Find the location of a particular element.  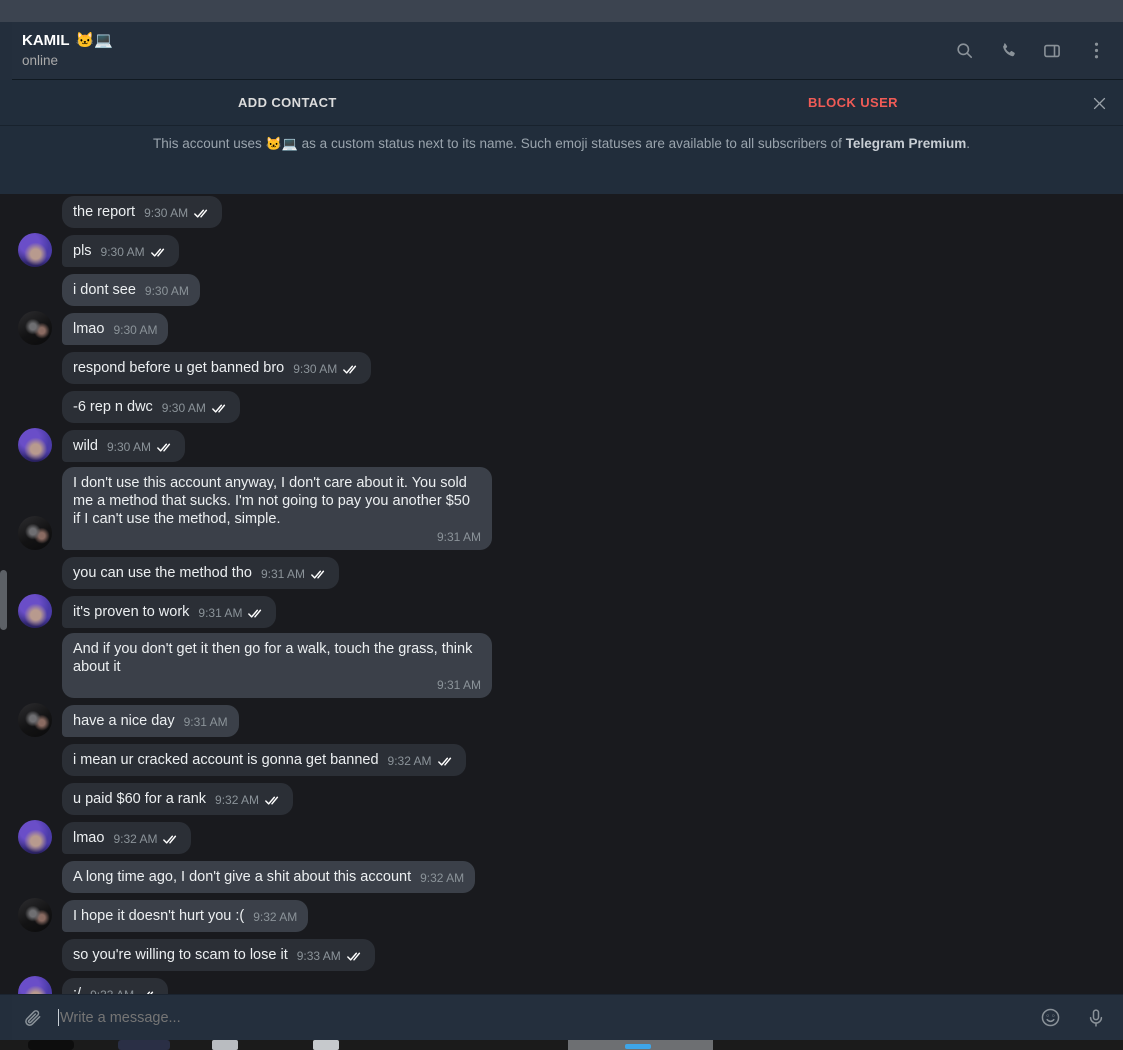

message-bubble-outgoing: the report 9:30 AM is located at coordinates (142, 212).